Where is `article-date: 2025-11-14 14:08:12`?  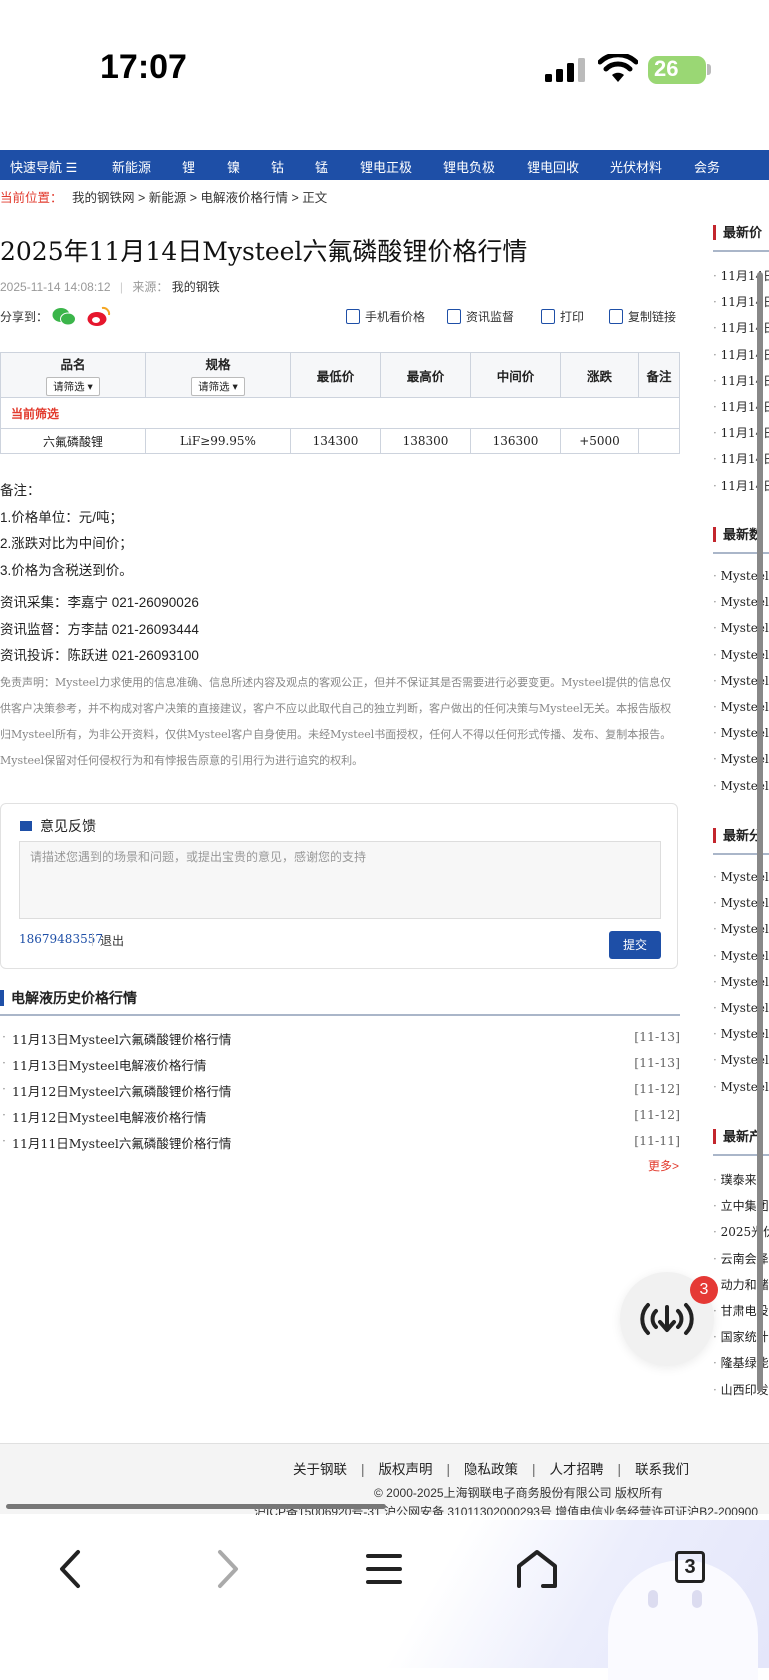
article-date: 2025-11-14 14:08:12 is located at coordinates (55, 287).